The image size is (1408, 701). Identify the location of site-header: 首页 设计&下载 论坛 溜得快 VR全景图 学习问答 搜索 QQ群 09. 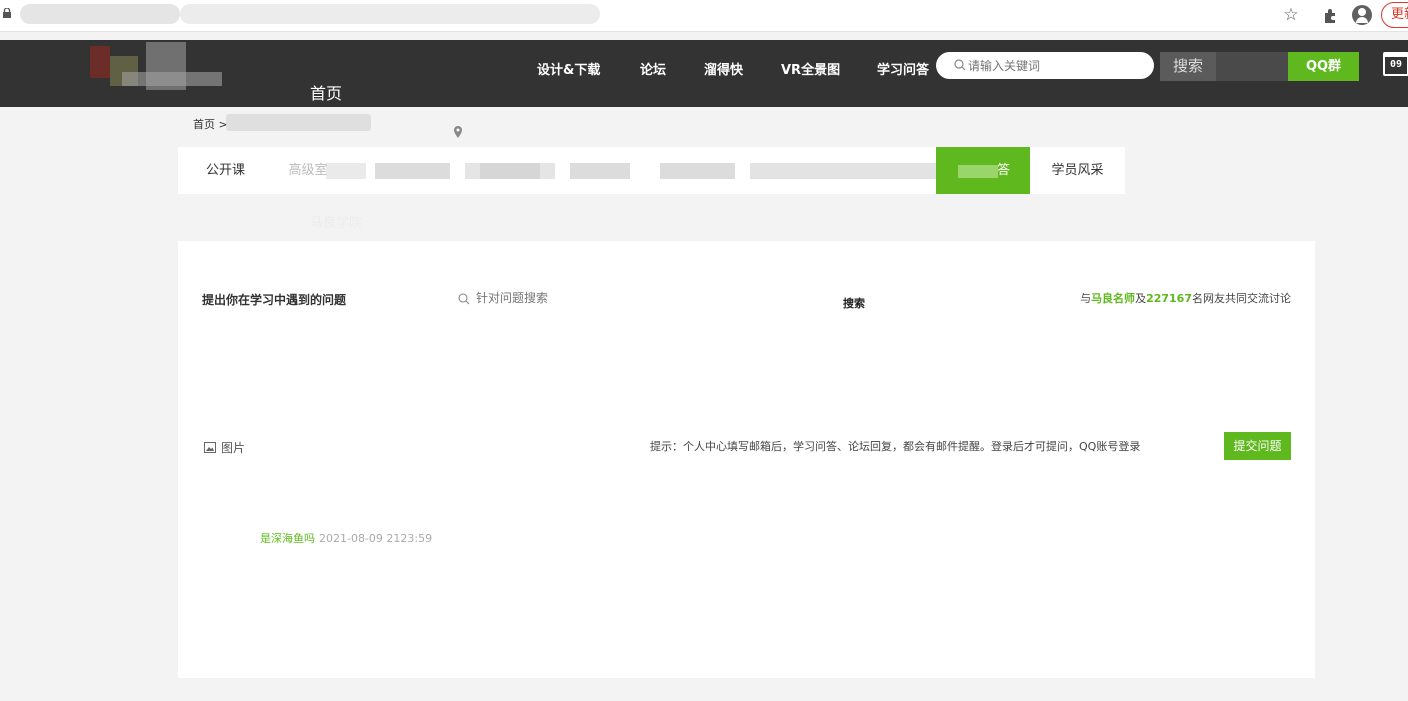
(704, 73).